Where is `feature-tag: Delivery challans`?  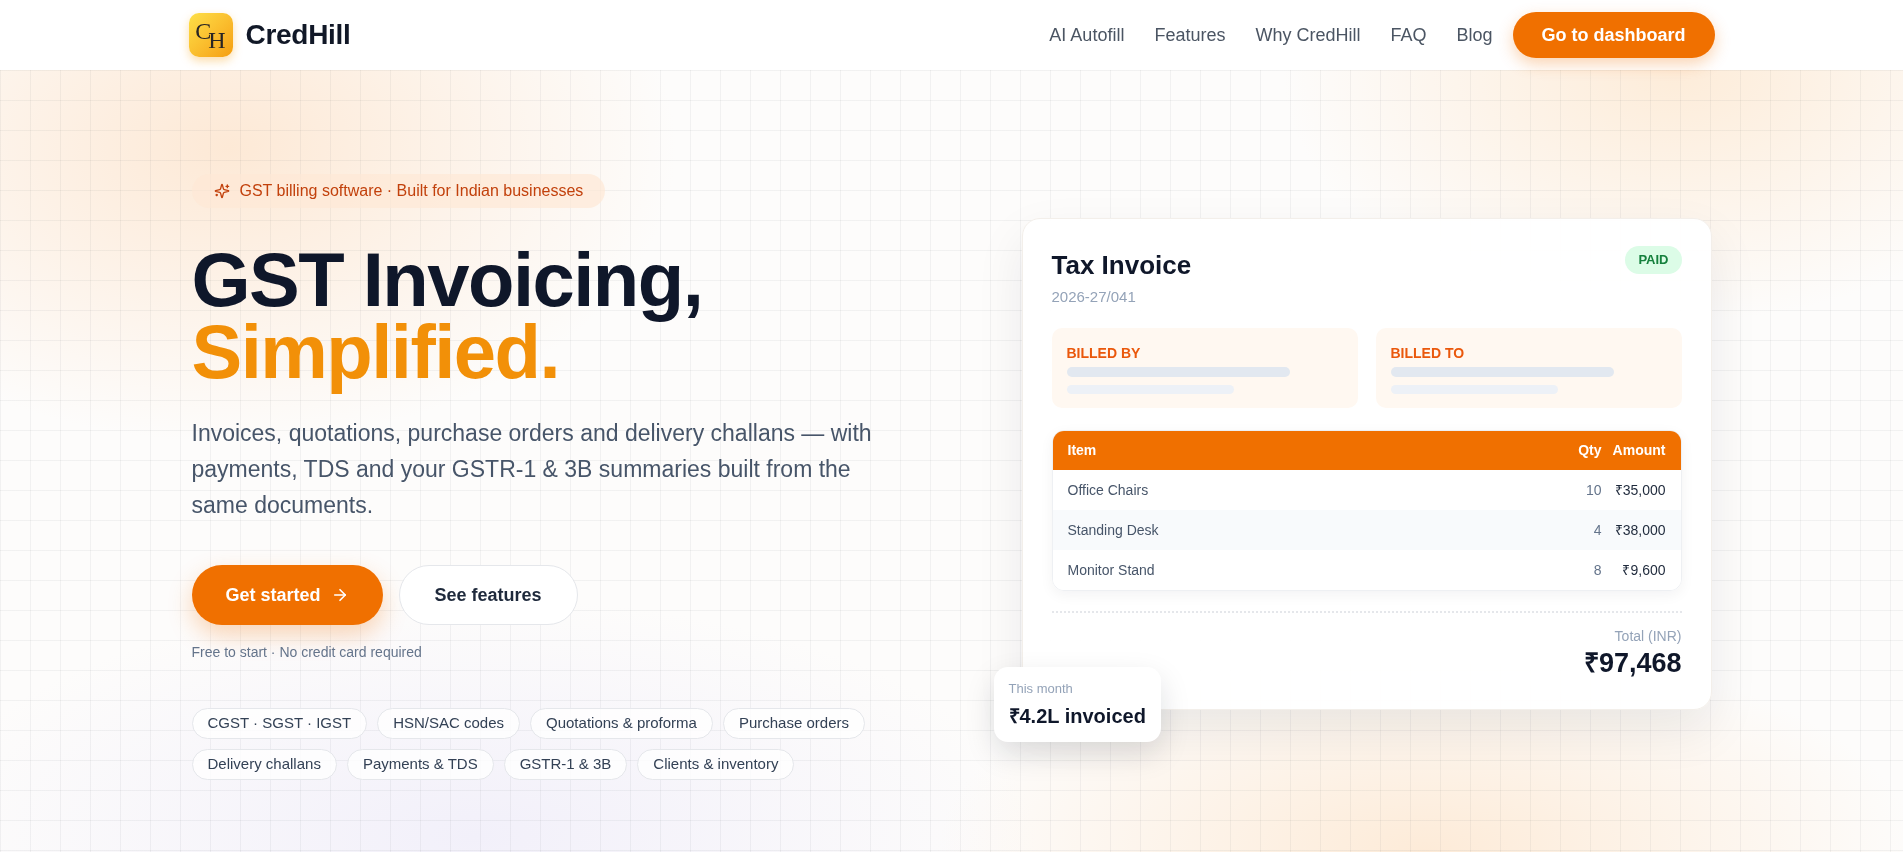 feature-tag: Delivery challans is located at coordinates (264, 764).